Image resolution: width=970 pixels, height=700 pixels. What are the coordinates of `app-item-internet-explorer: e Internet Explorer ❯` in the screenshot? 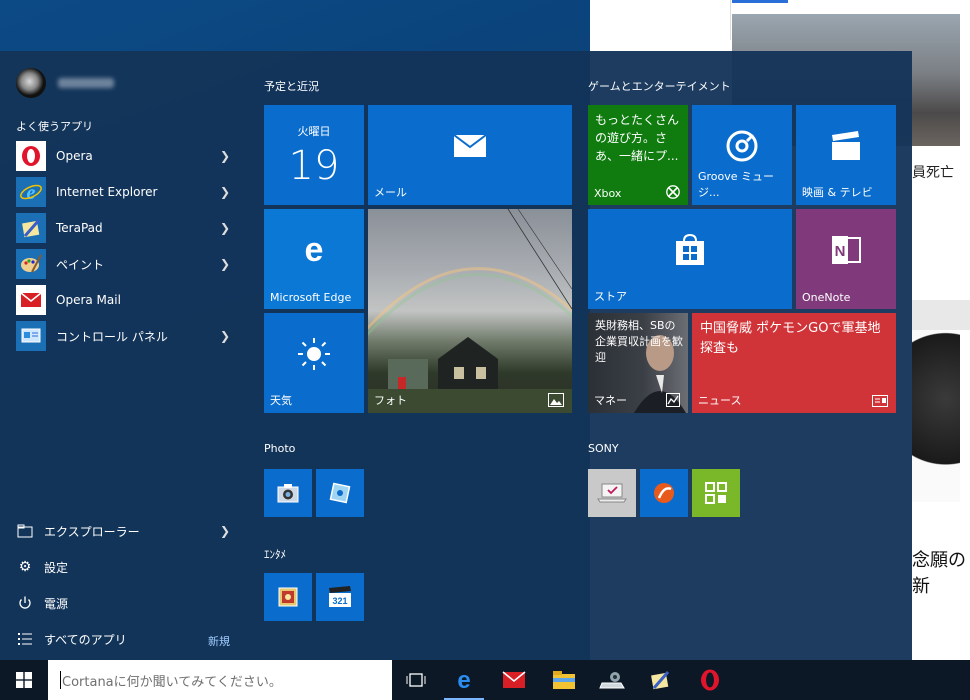 It's located at (128, 192).